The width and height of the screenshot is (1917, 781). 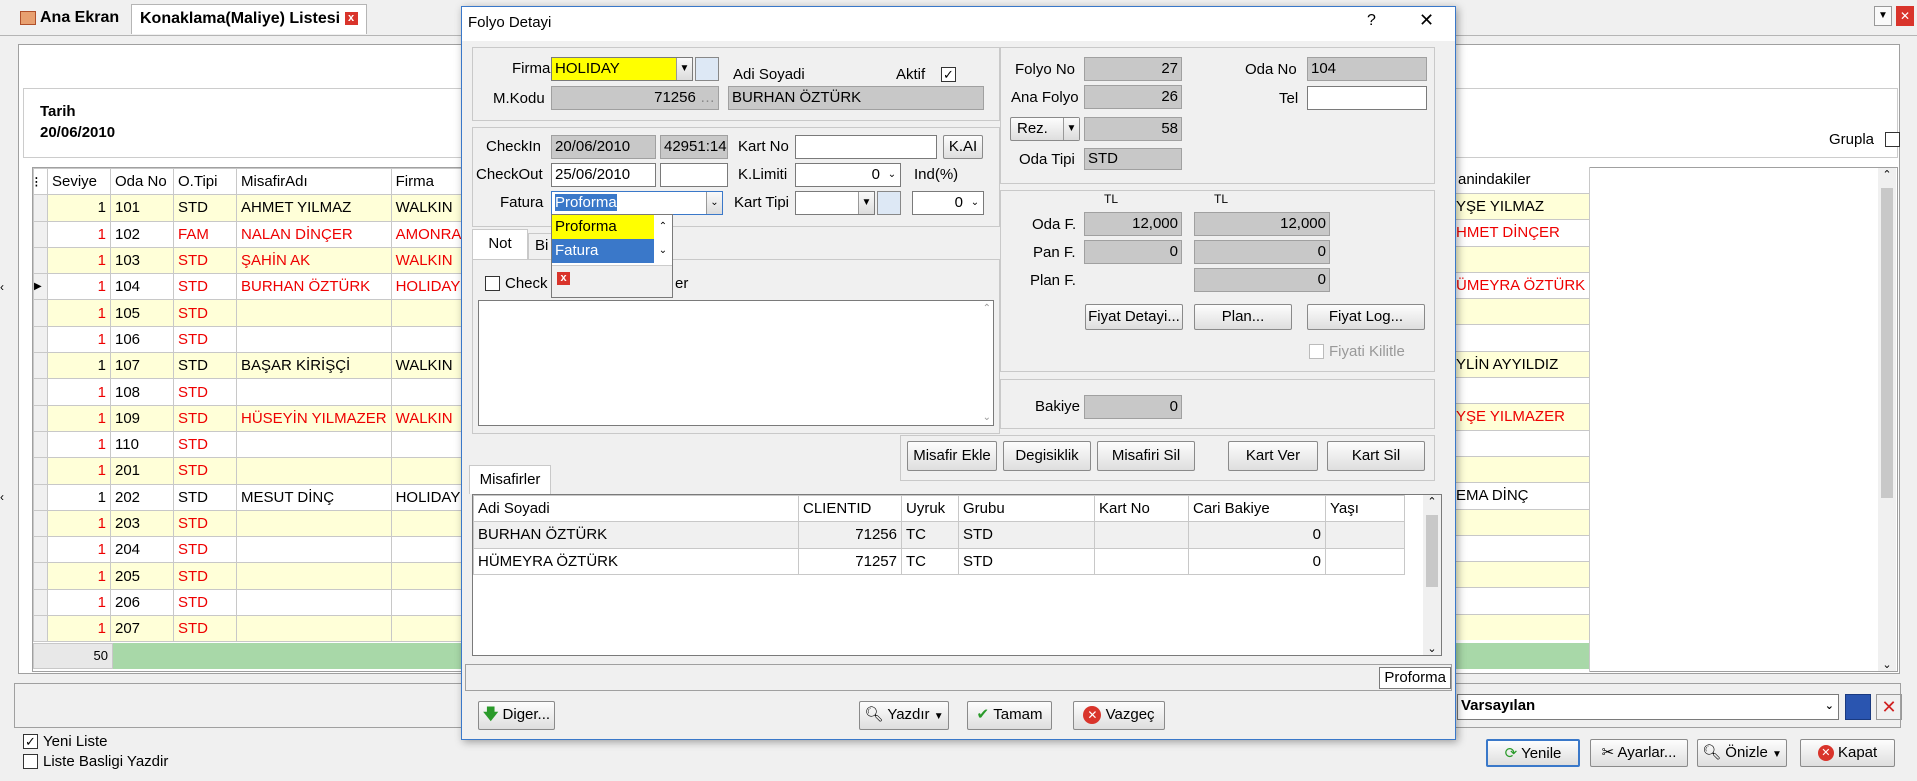 I want to click on table-row: 1 106 STD, so click(x=250, y=339).